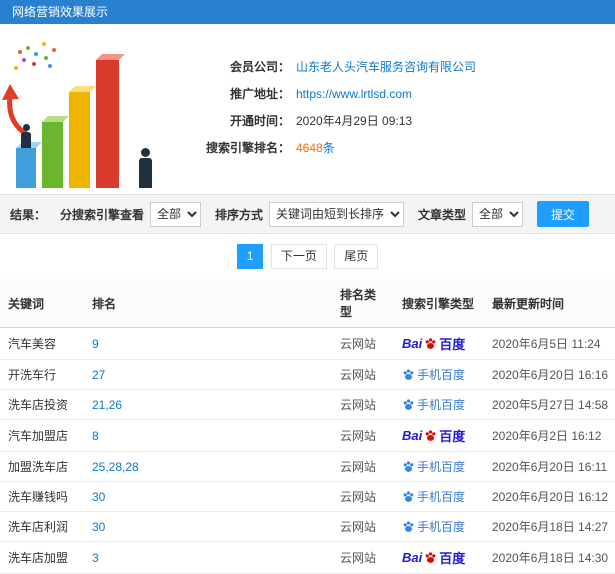  I want to click on header-engine-type: 搜索引擎类型, so click(439, 303).